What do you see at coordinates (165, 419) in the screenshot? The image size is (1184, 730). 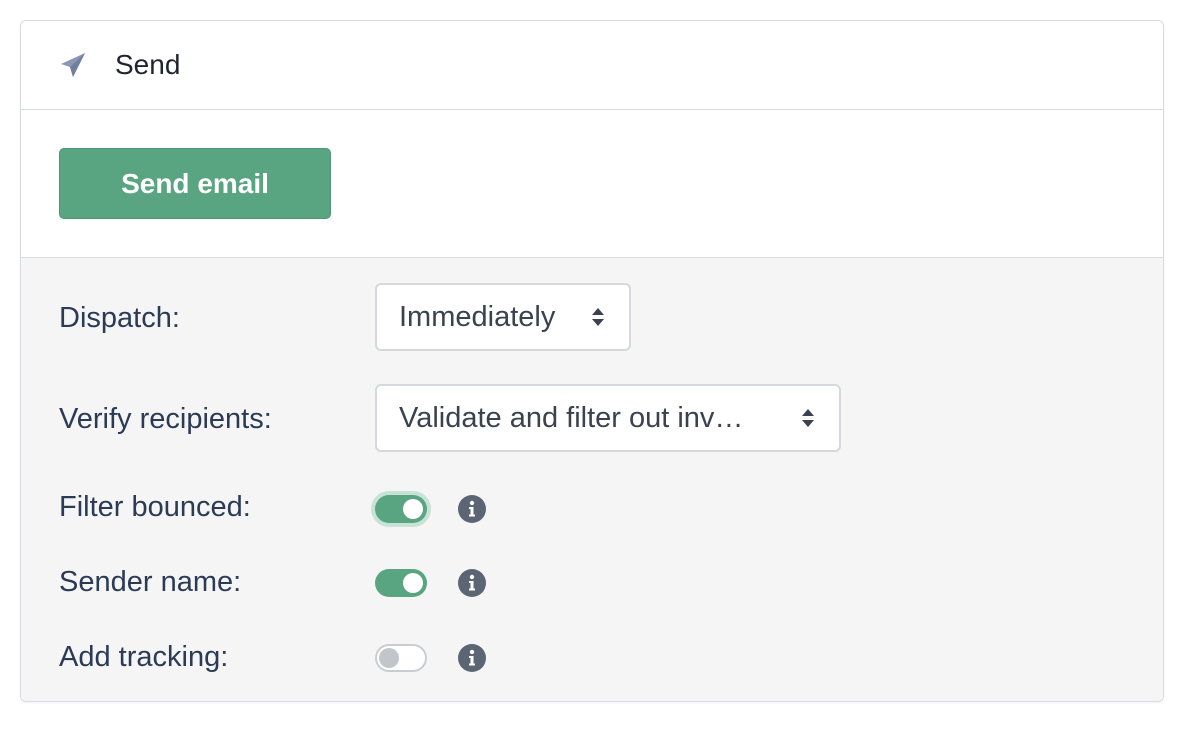 I see `verify-recipients-label: Verify recipients:` at bounding box center [165, 419].